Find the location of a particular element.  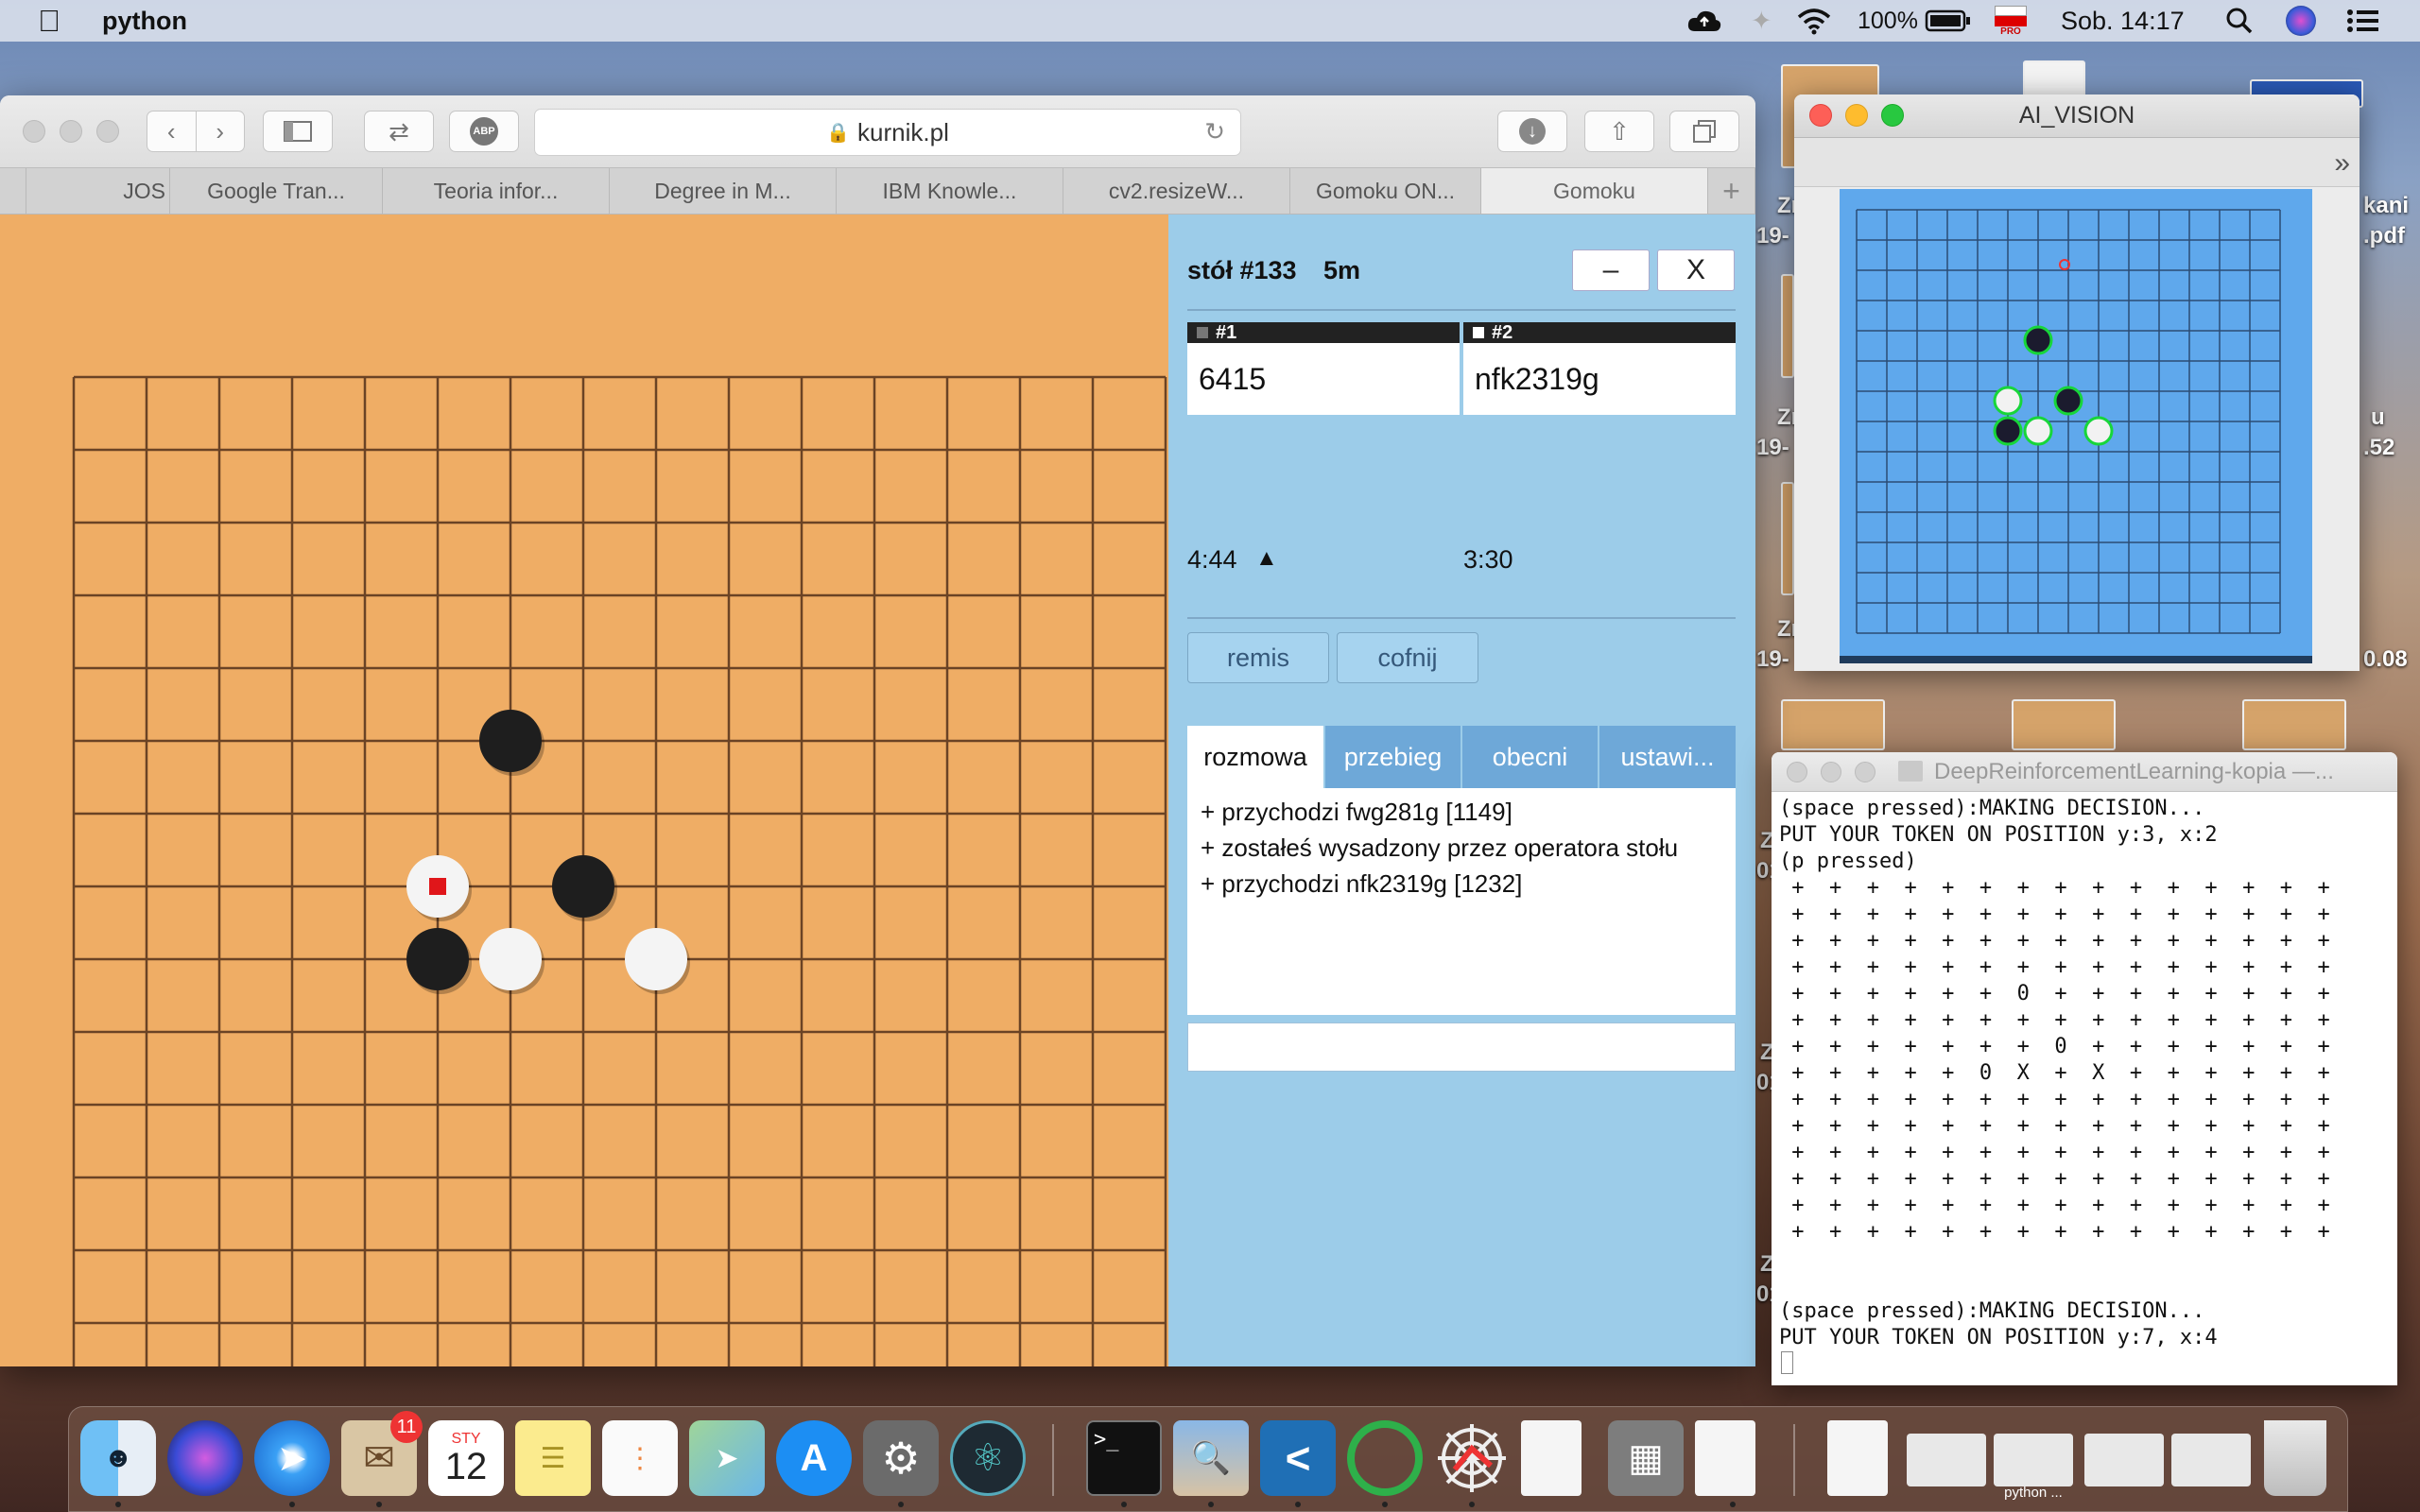

player1-name: 6415 is located at coordinates (1324, 379).